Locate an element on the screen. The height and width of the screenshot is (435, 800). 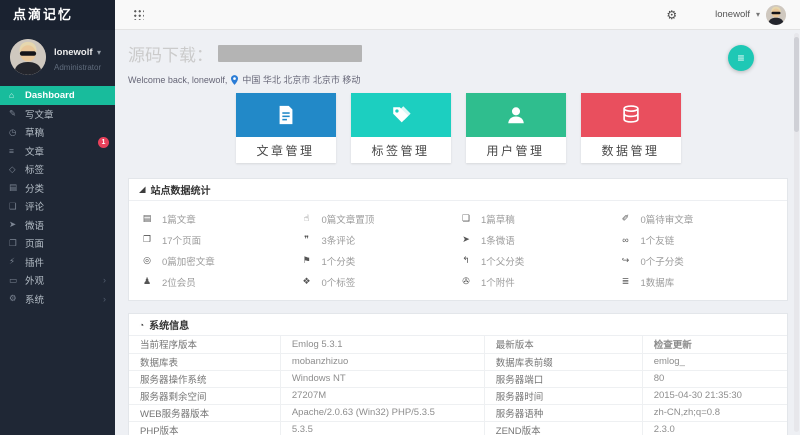
panel-title: 系统信息 is located at coordinates (169, 326).